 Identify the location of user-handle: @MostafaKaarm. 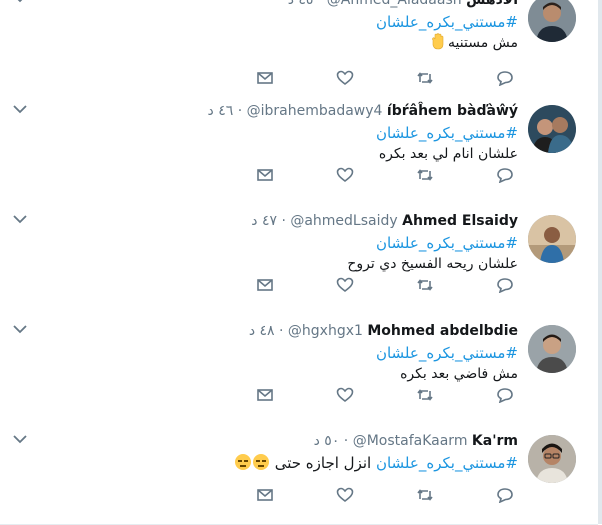
(410, 441).